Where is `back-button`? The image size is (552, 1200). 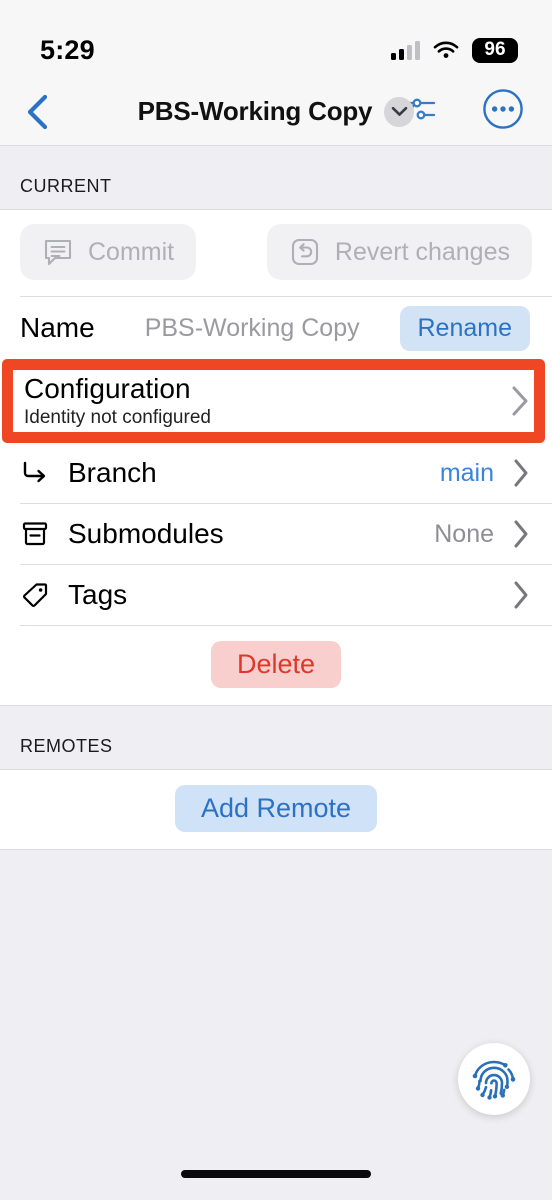
back-button is located at coordinates (38, 112).